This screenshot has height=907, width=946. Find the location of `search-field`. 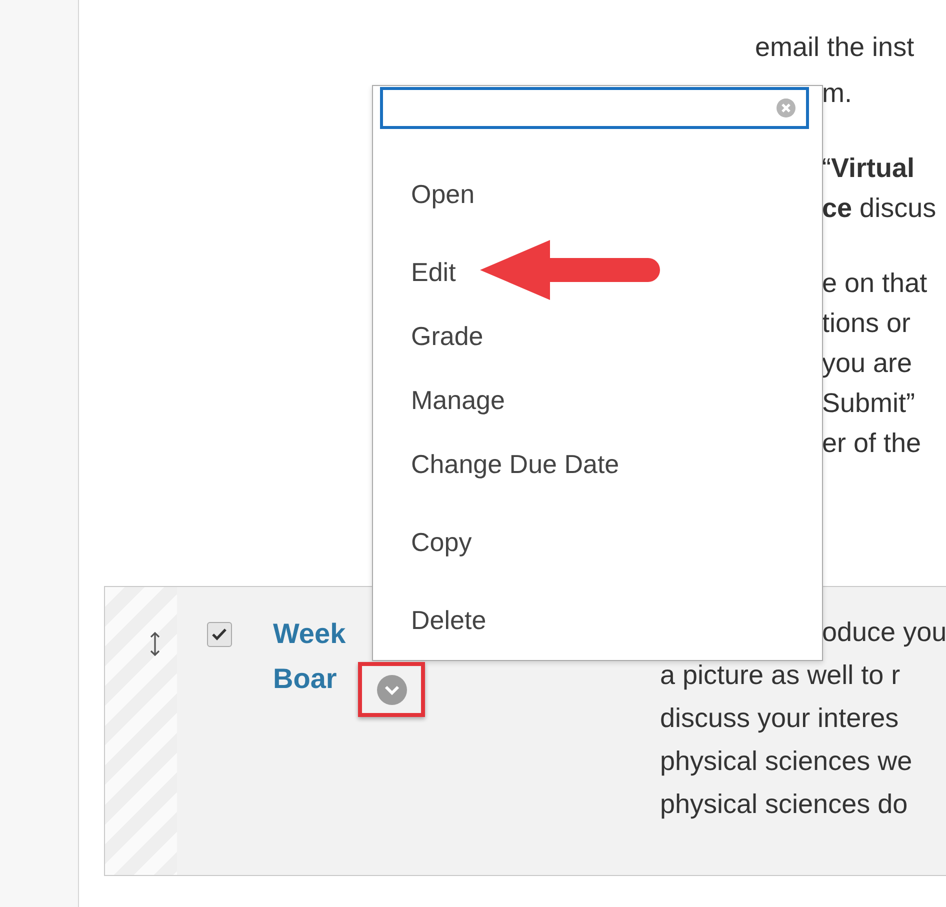

search-field is located at coordinates (594, 108).